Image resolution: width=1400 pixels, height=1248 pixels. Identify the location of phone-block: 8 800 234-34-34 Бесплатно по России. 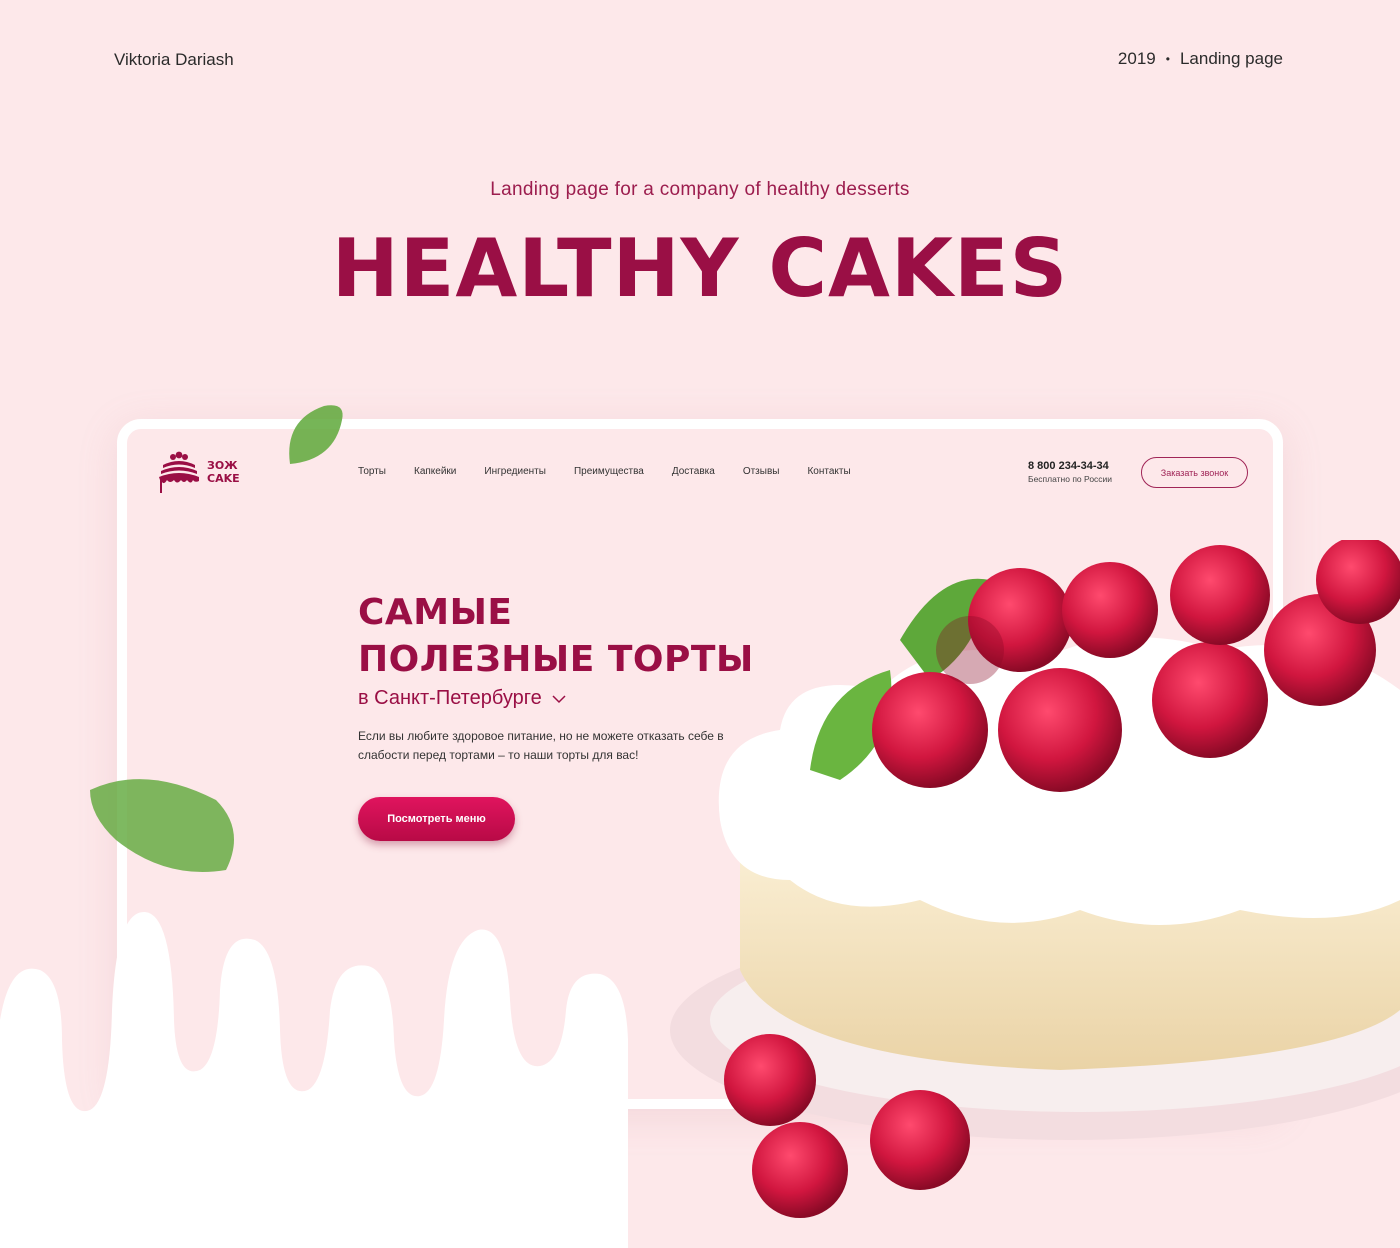
(1070, 472).